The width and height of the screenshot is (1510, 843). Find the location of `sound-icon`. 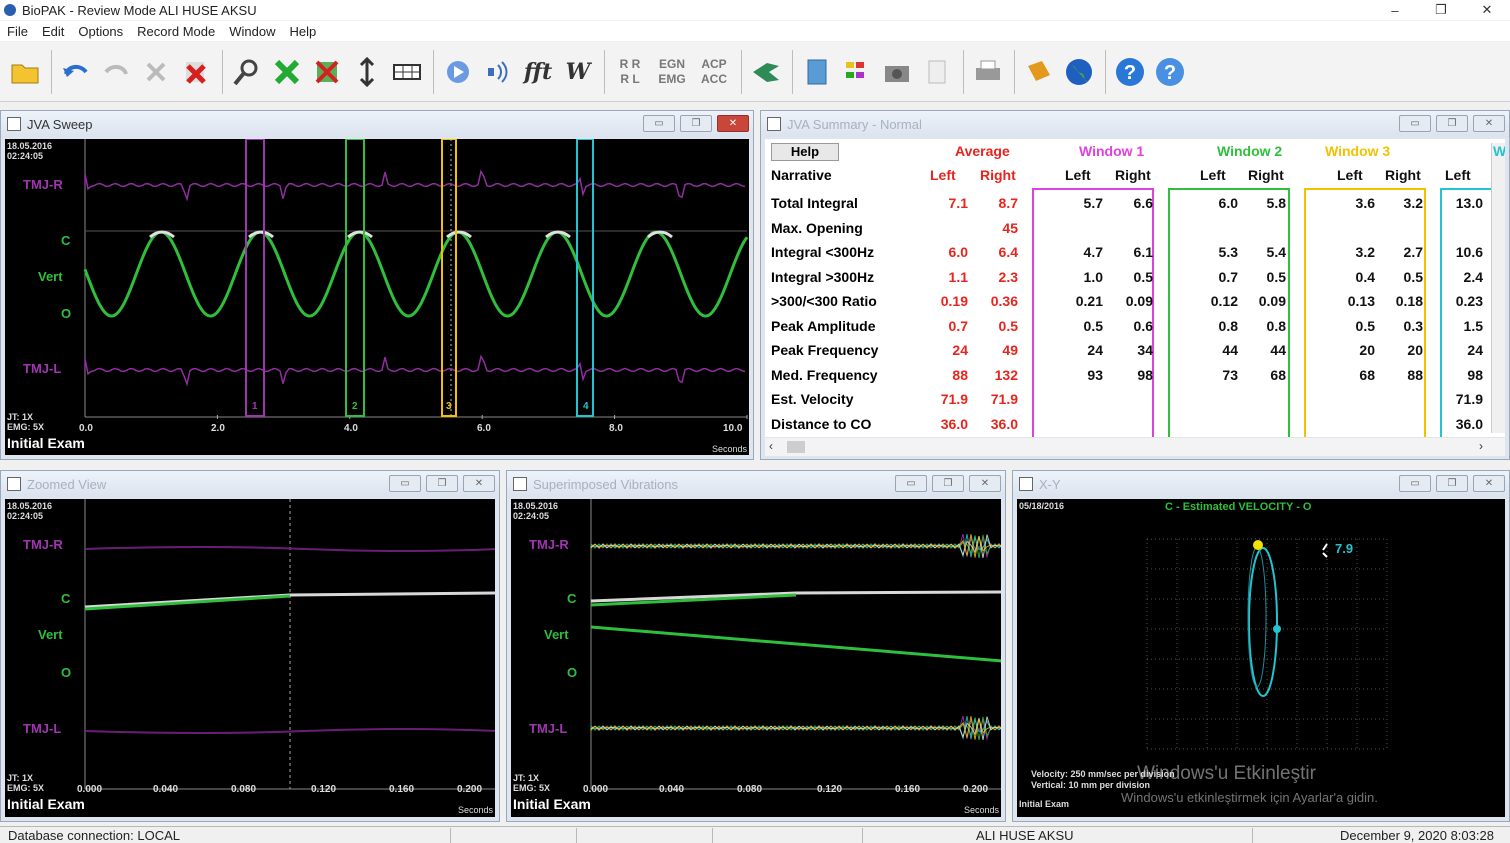

sound-icon is located at coordinates (498, 72).